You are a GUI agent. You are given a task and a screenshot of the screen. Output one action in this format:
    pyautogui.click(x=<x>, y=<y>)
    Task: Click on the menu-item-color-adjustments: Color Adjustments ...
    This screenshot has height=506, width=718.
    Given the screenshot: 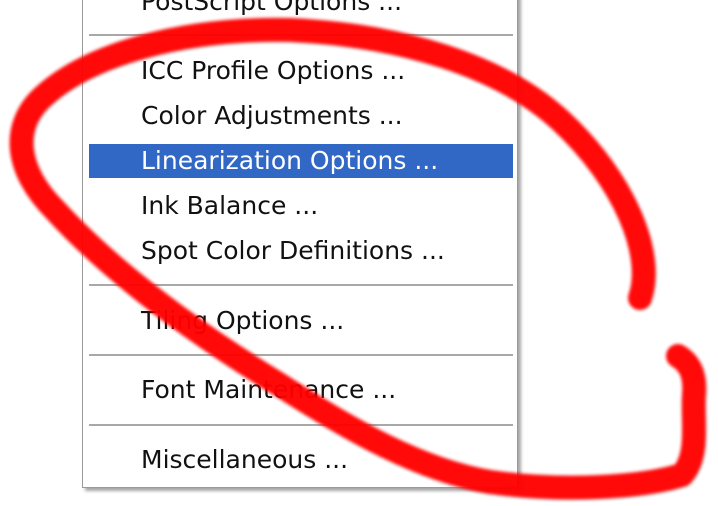 What is the action you would take?
    pyautogui.click(x=301, y=116)
    